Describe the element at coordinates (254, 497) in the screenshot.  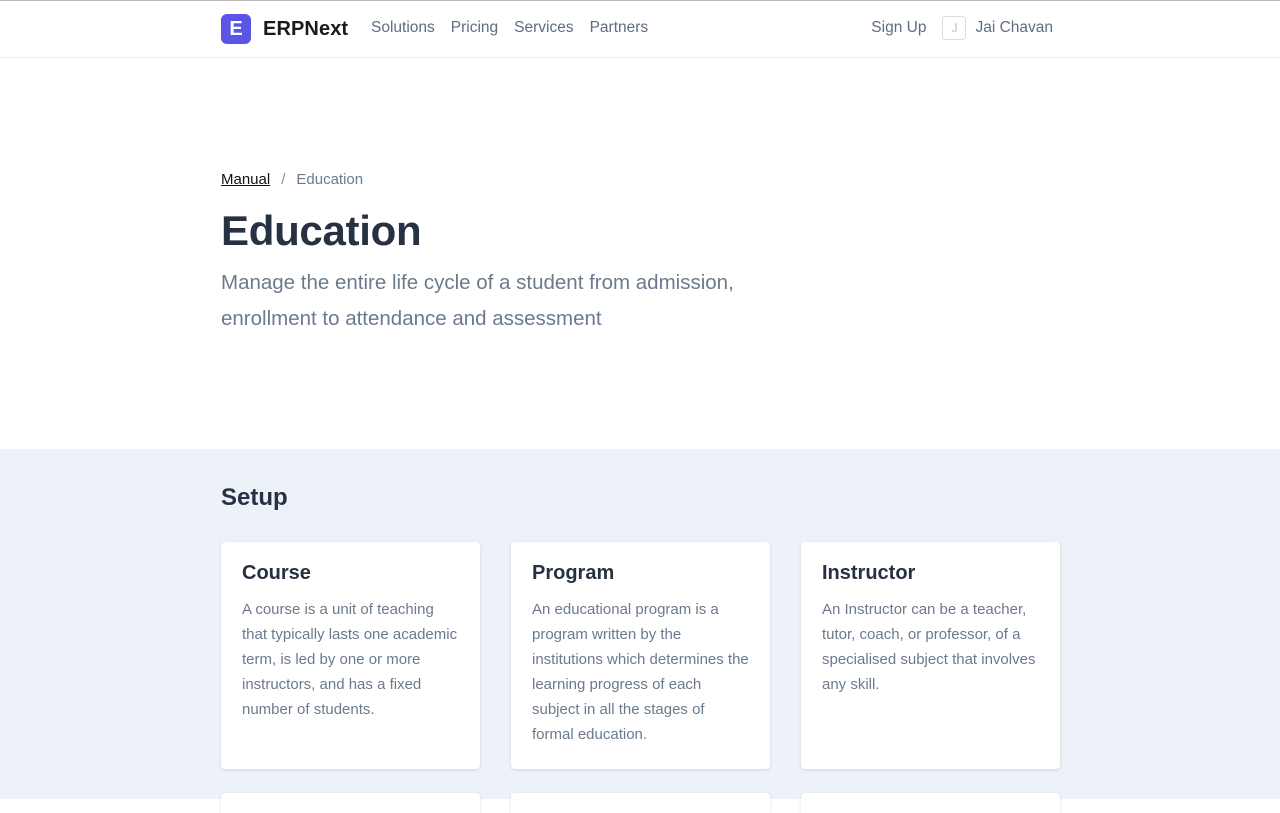
I see `section-title-setup: Setup` at that location.